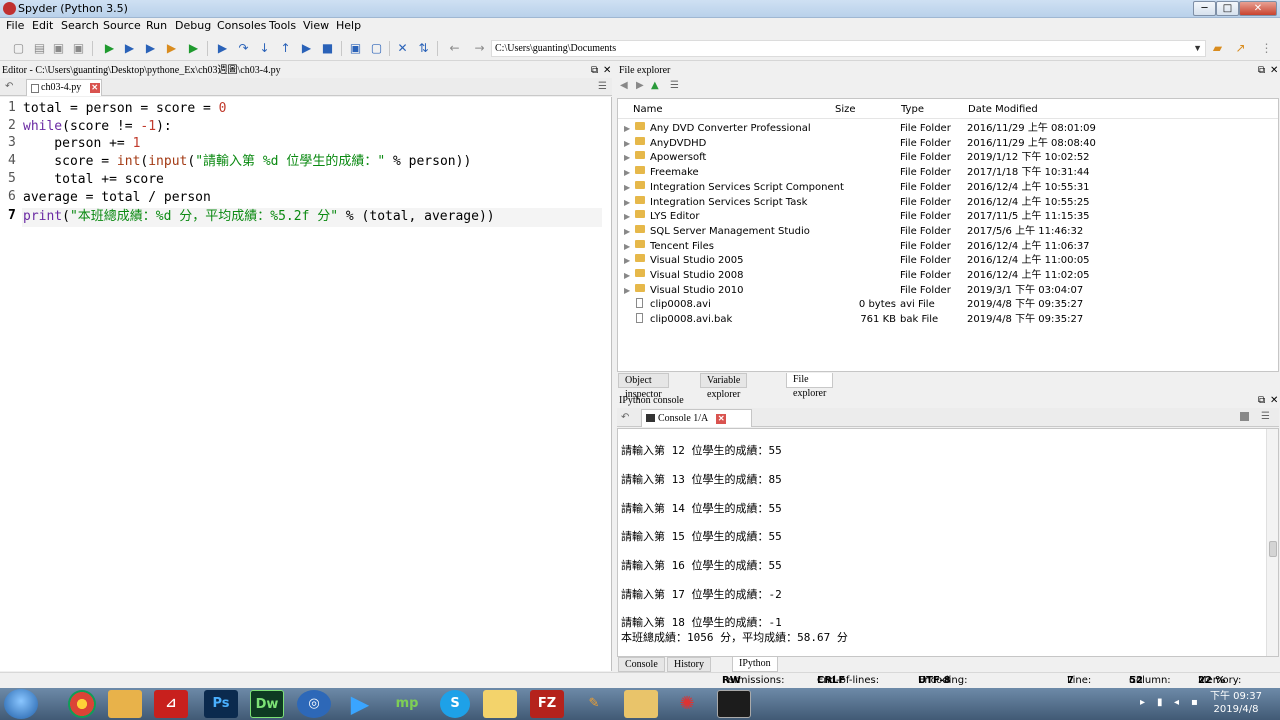 The image size is (1280, 720). What do you see at coordinates (1244, 416) in the screenshot?
I see `stop-kernel-icon` at bounding box center [1244, 416].